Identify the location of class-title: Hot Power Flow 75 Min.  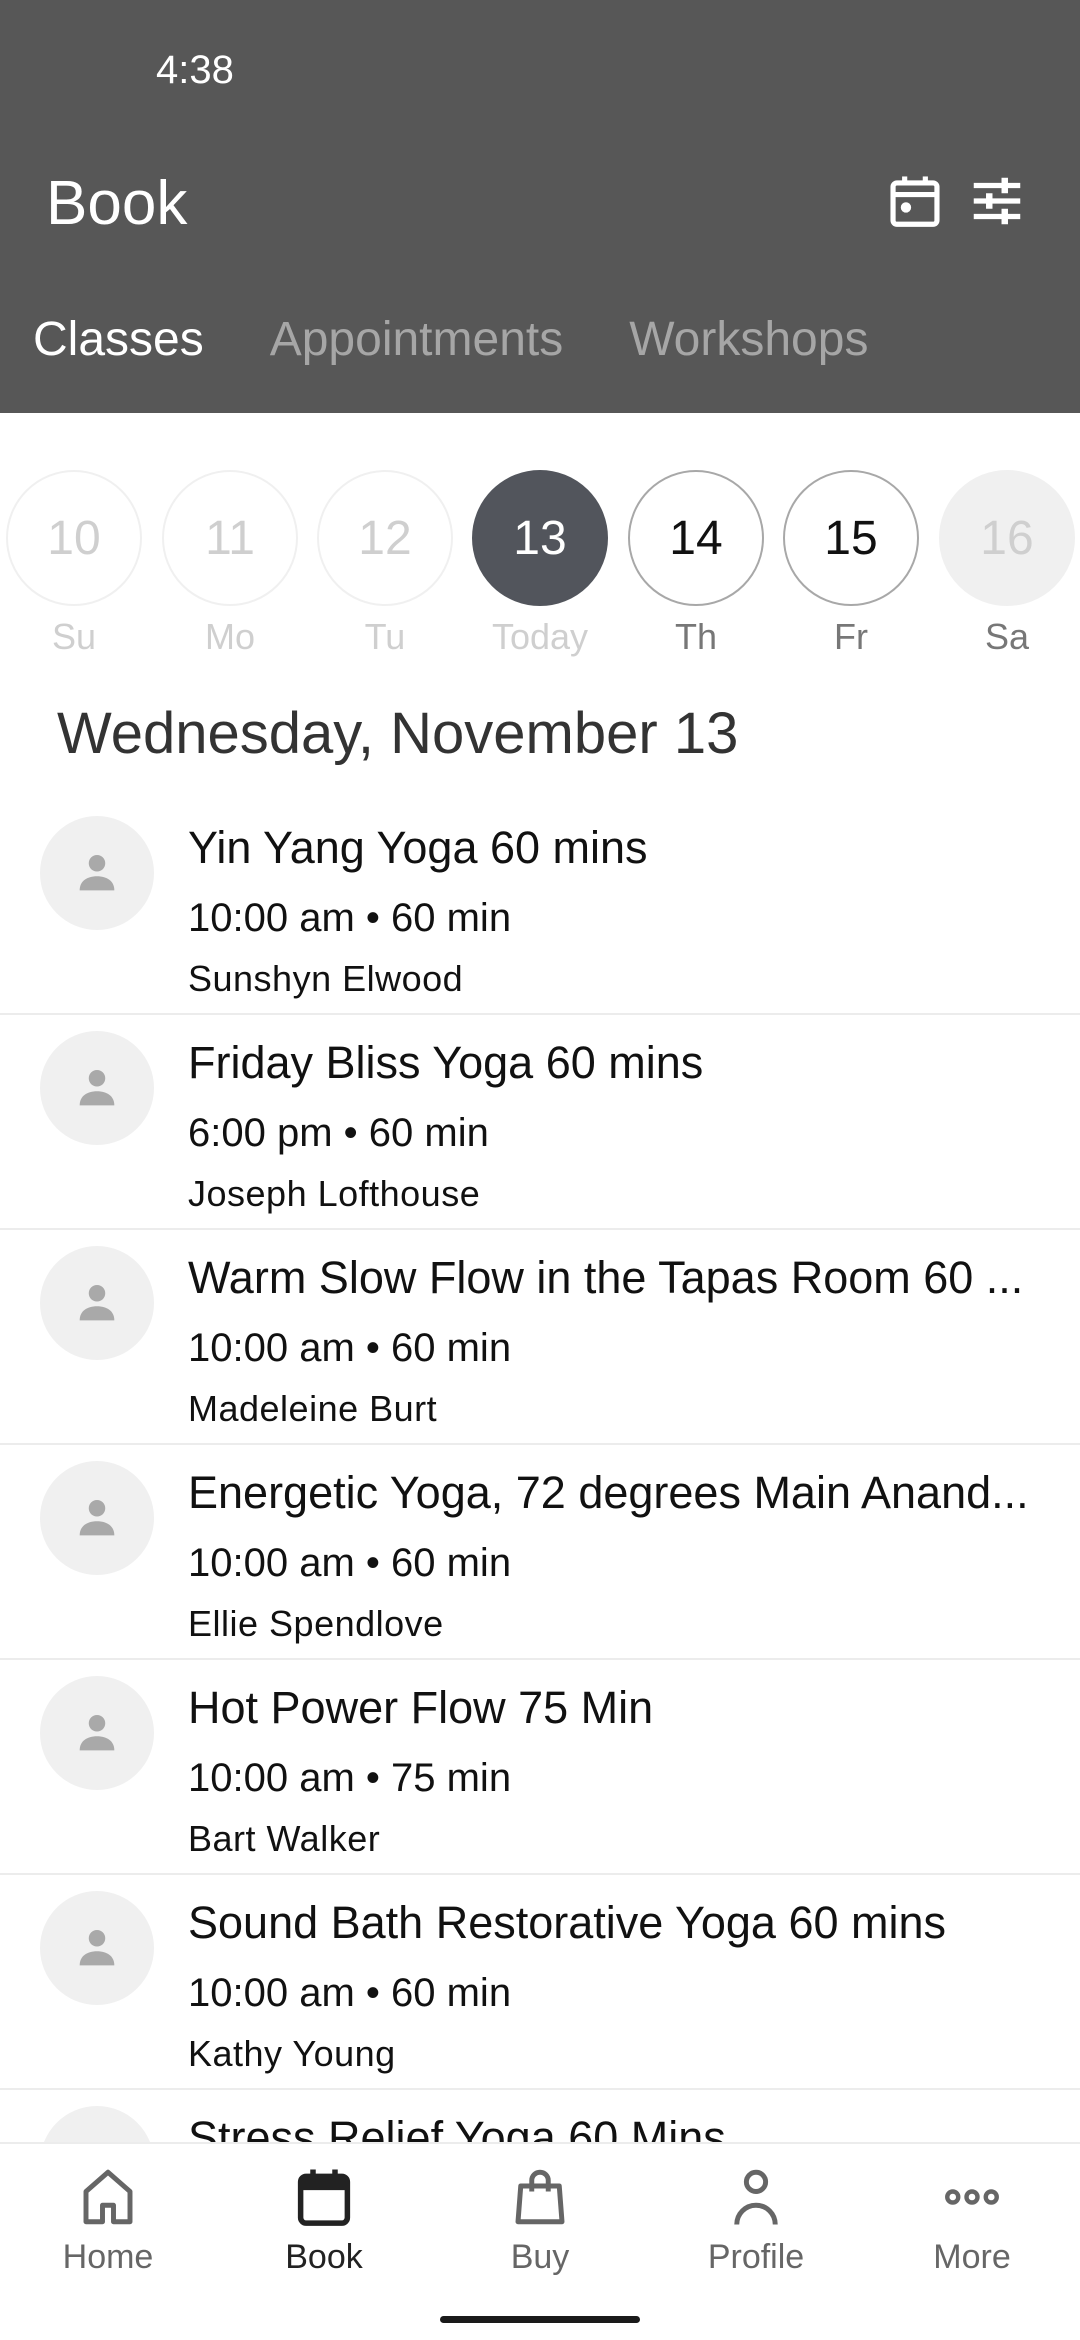
(421, 1707).